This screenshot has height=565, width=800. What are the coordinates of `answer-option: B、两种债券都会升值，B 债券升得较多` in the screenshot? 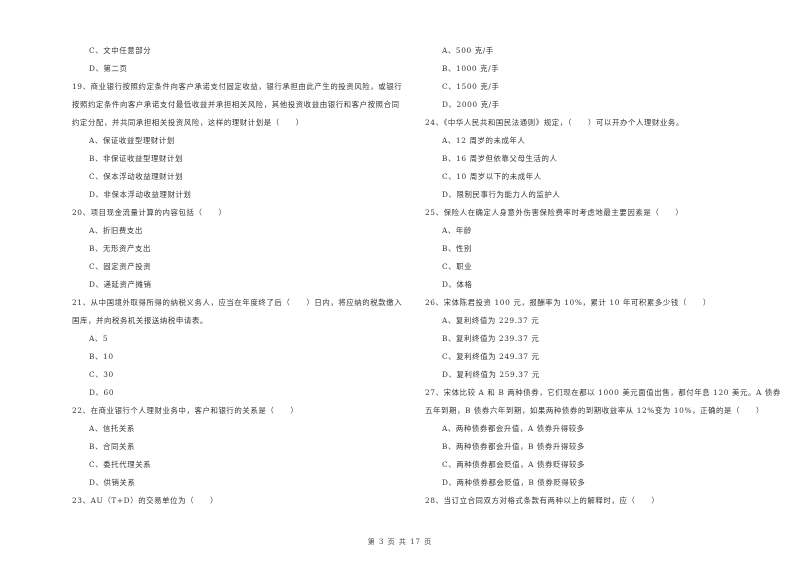 It's located at (513, 446).